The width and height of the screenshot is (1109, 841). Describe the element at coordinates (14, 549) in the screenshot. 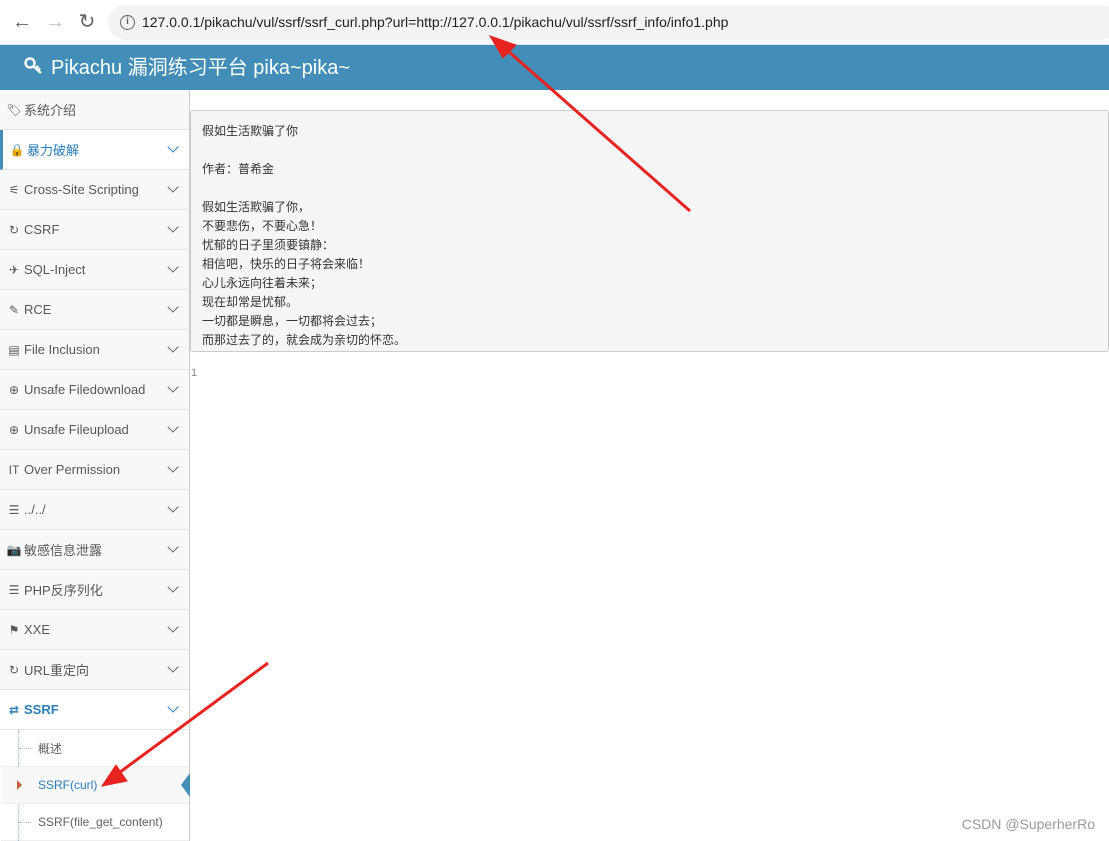

I see `camera-icon: 📷` at that location.